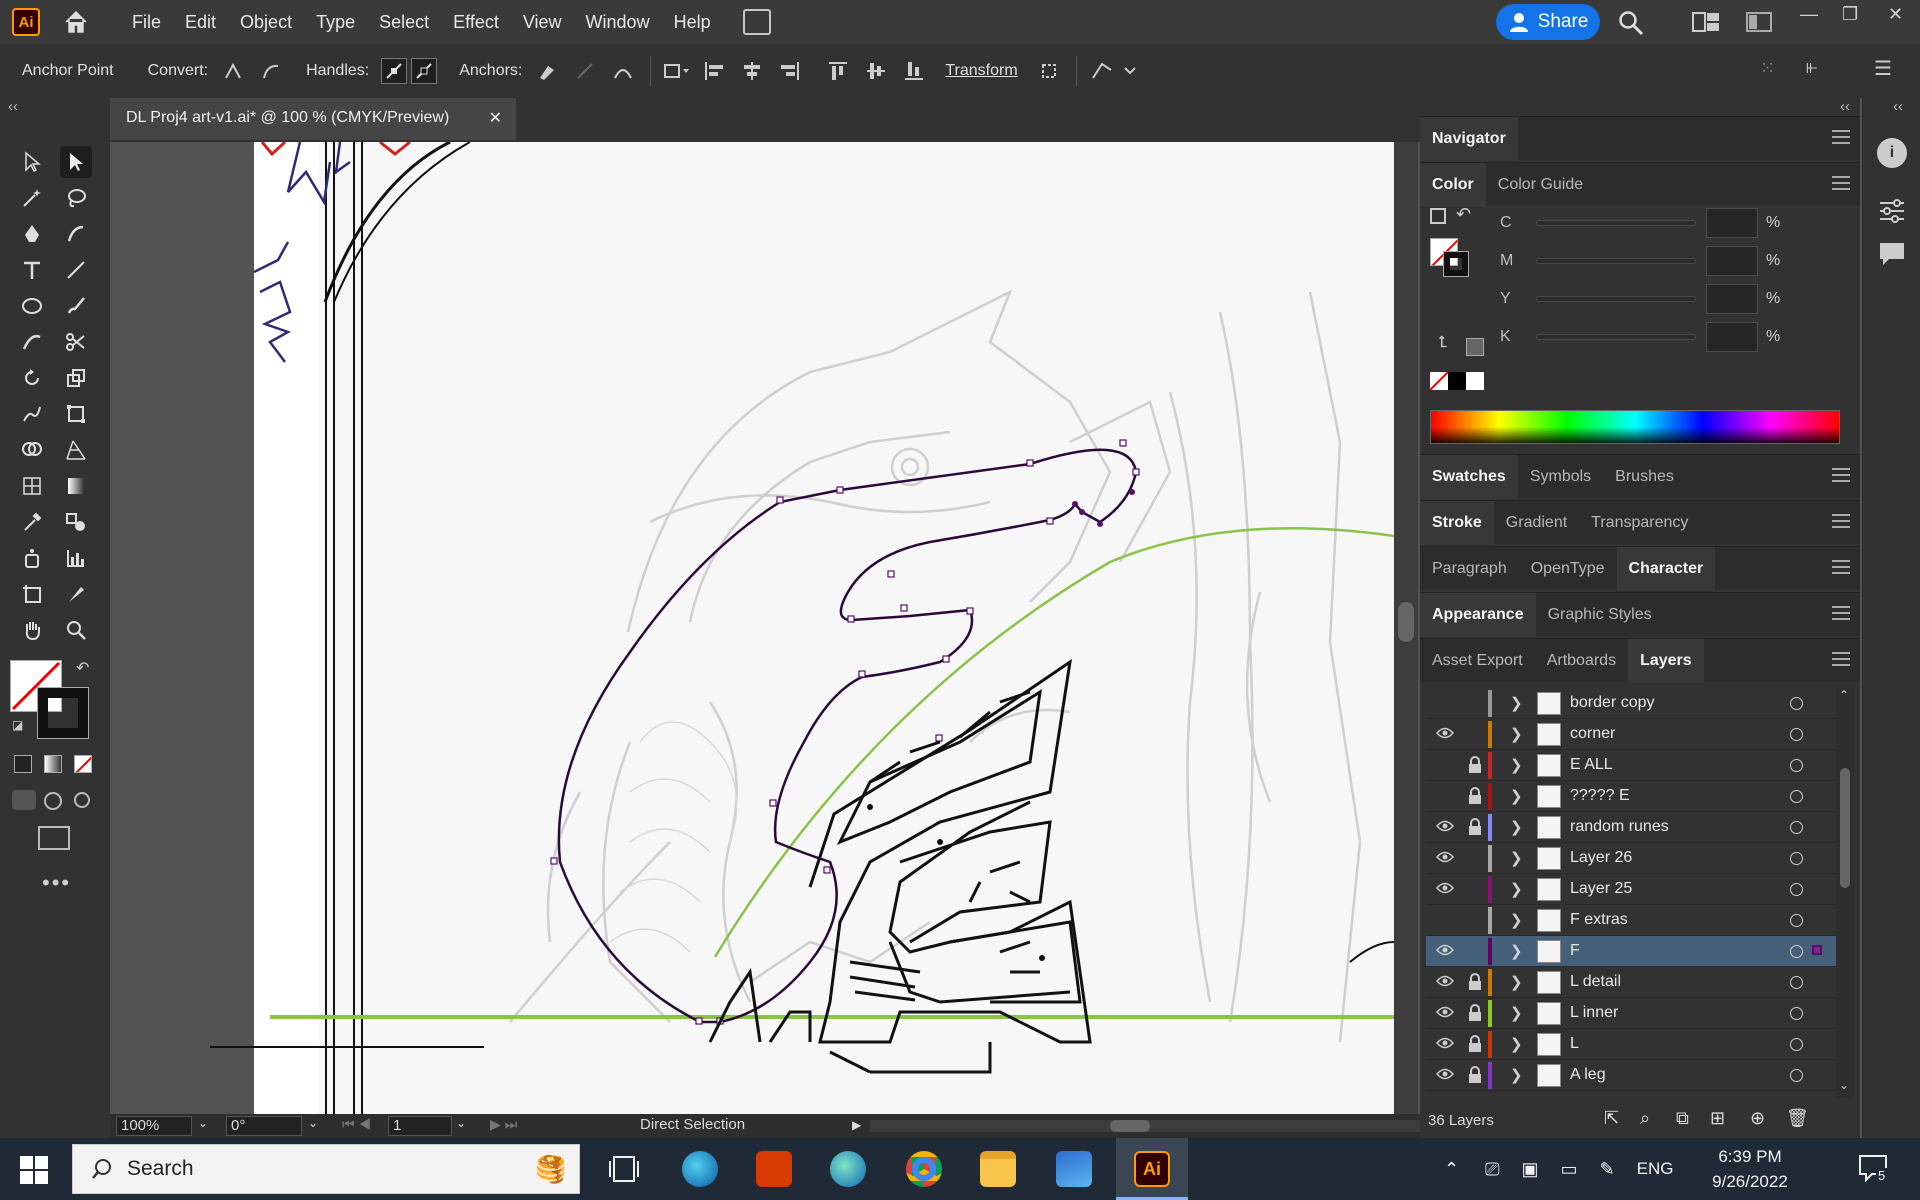 This screenshot has width=1920, height=1200. What do you see at coordinates (76, 486) in the screenshot?
I see `gradient-tool-icon` at bounding box center [76, 486].